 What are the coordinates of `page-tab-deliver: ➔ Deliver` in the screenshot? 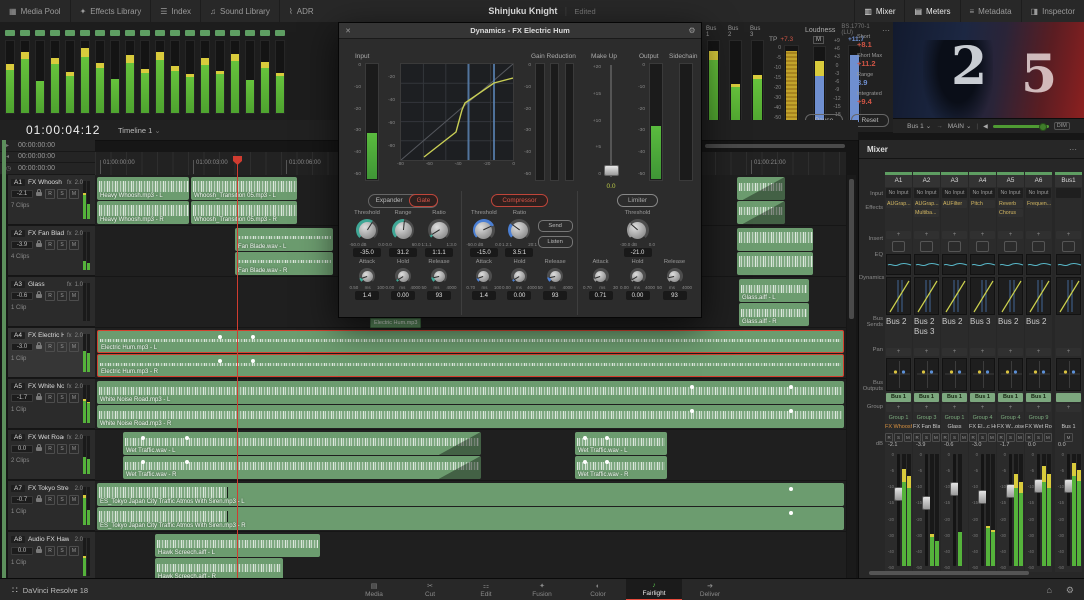 It's located at (710, 589).